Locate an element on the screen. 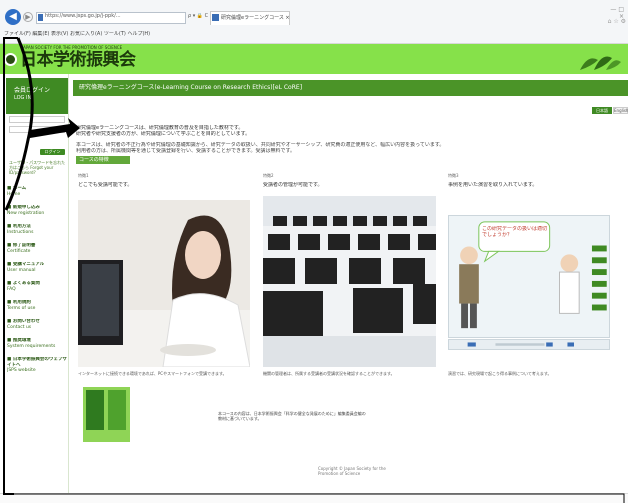 The height and width of the screenshot is (503, 628). sidebar-item-label-en: Certificate is located at coordinates (19, 251).